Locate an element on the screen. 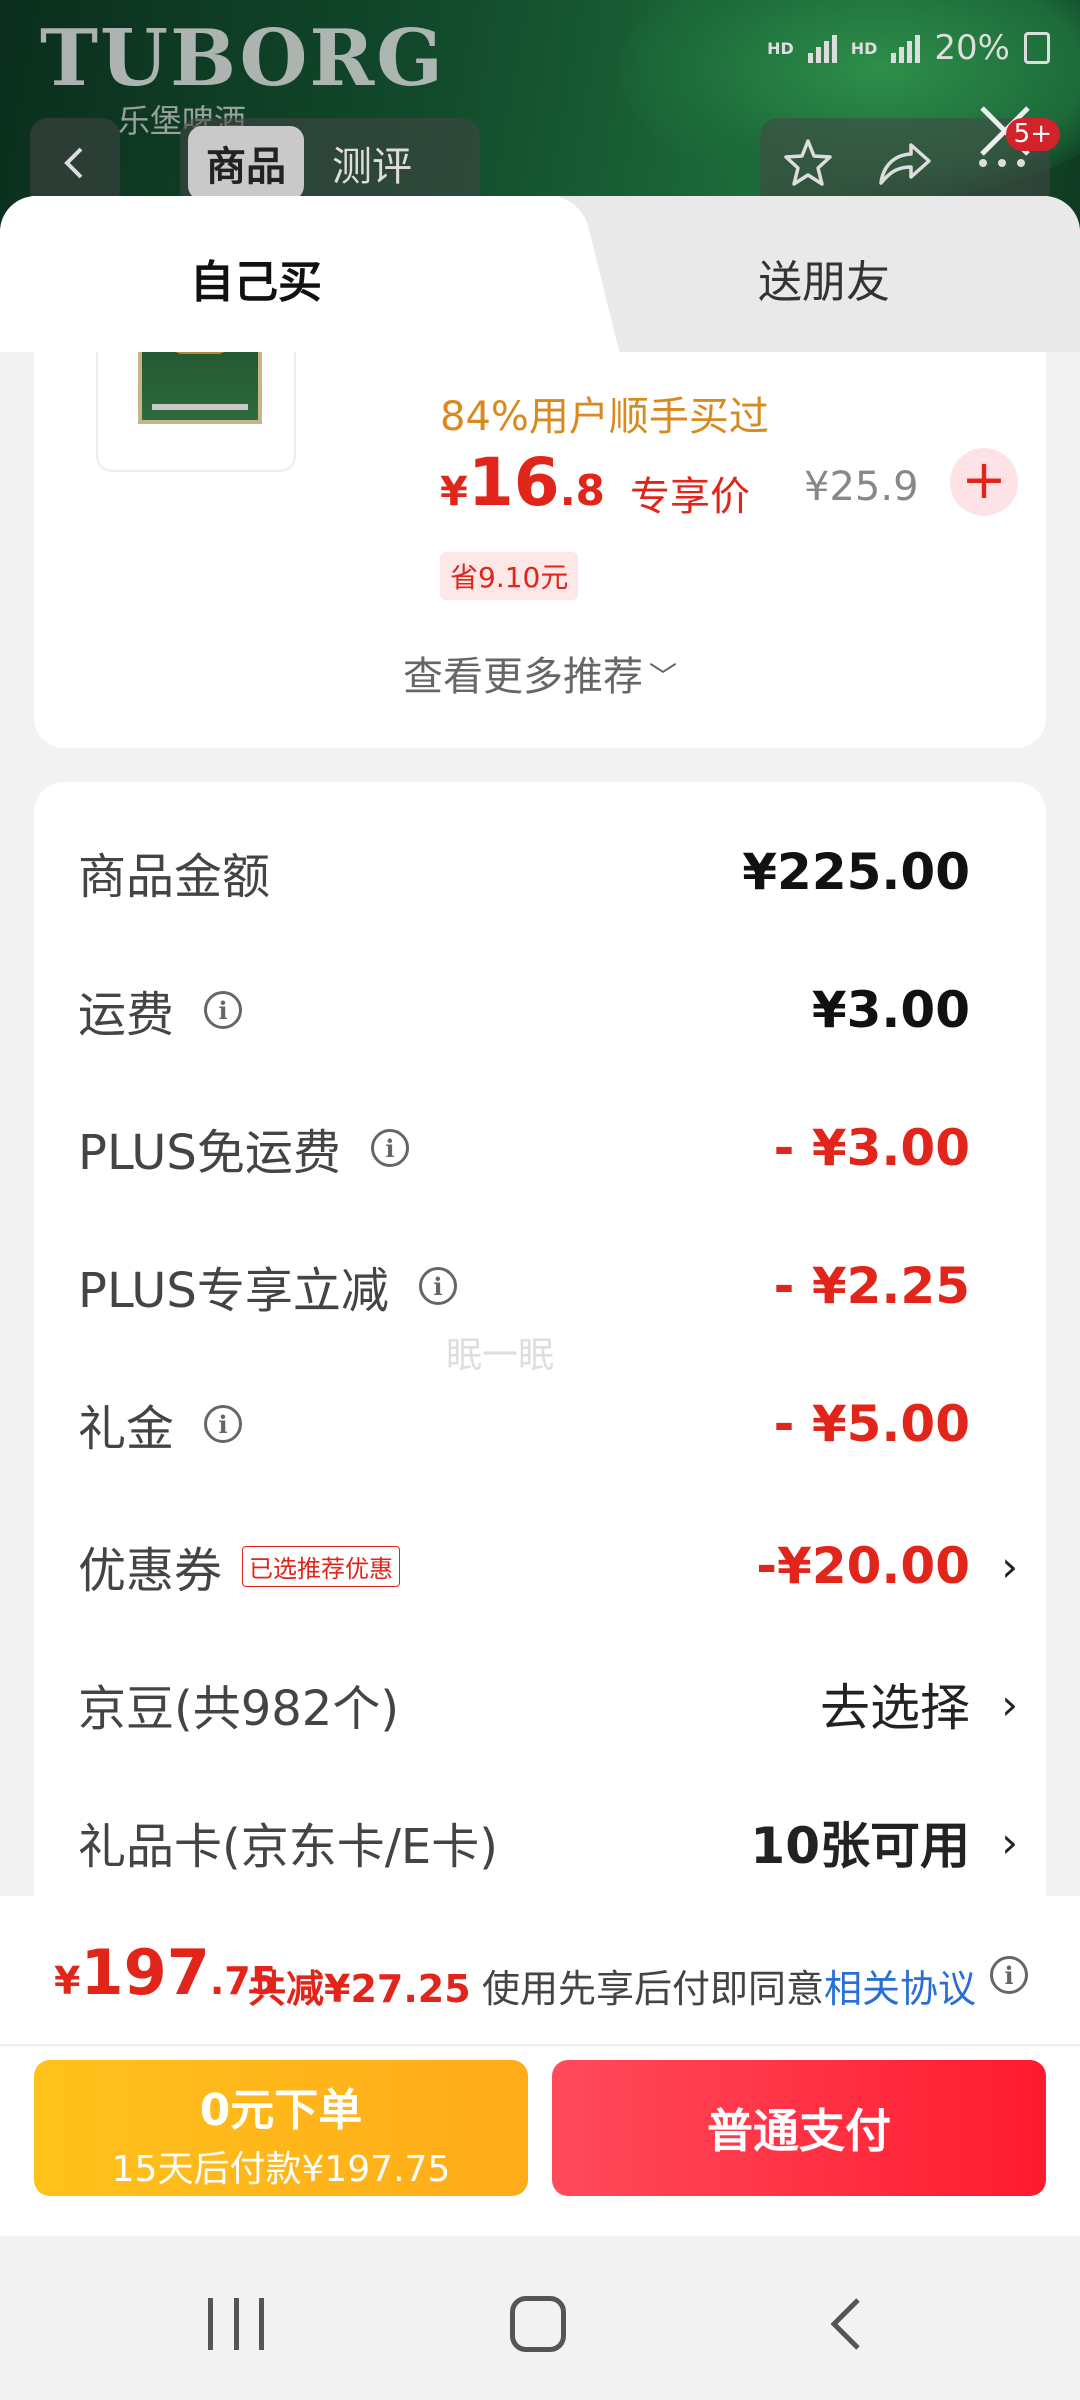 The height and width of the screenshot is (2400, 1080). savings-badge: 省9.10元 is located at coordinates (509, 576).